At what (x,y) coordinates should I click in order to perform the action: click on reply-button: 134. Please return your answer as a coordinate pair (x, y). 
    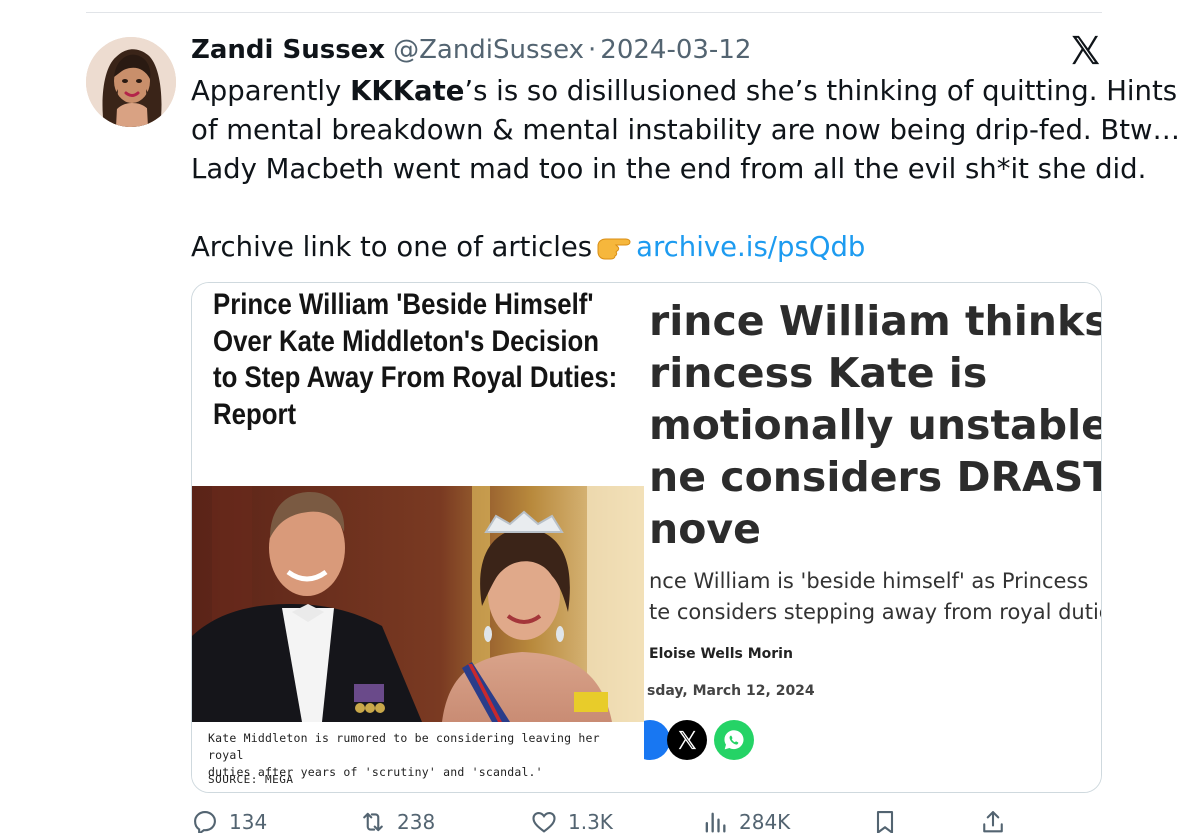
    Looking at the image, I should click on (229, 820).